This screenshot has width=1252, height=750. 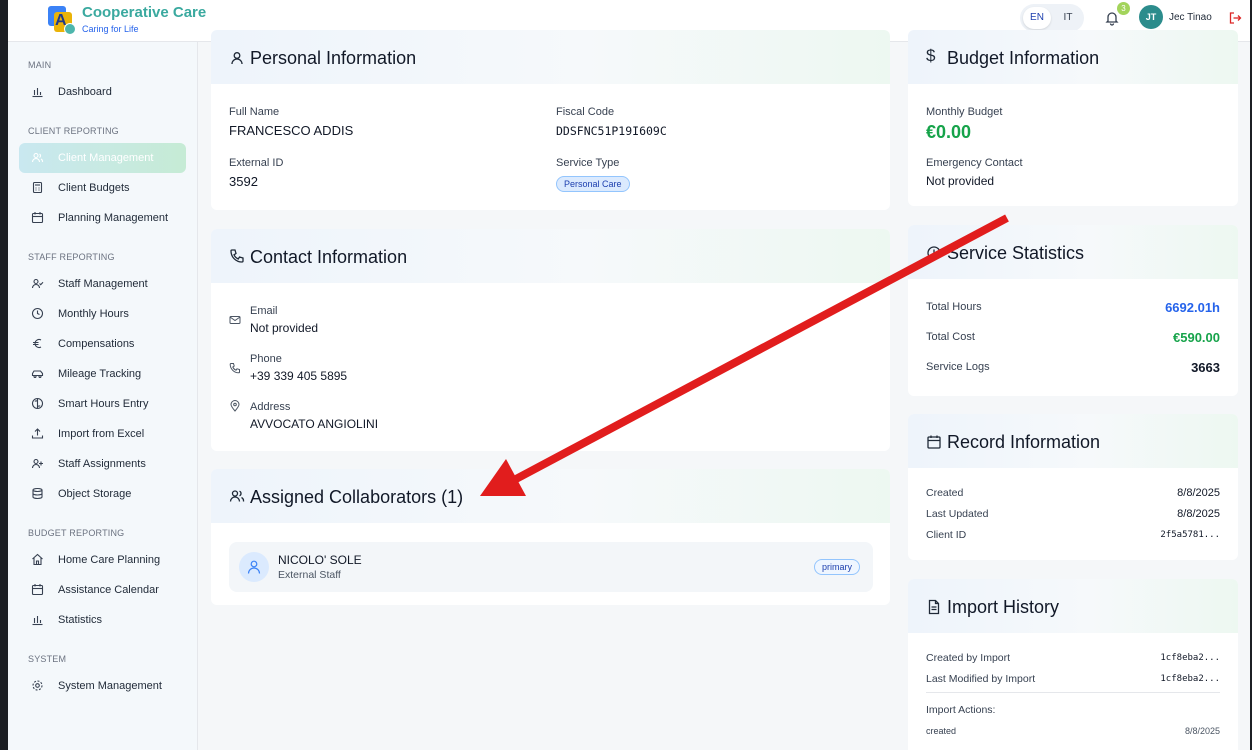 What do you see at coordinates (110, 29) in the screenshot?
I see `brand-subtitle: Caring for Life` at bounding box center [110, 29].